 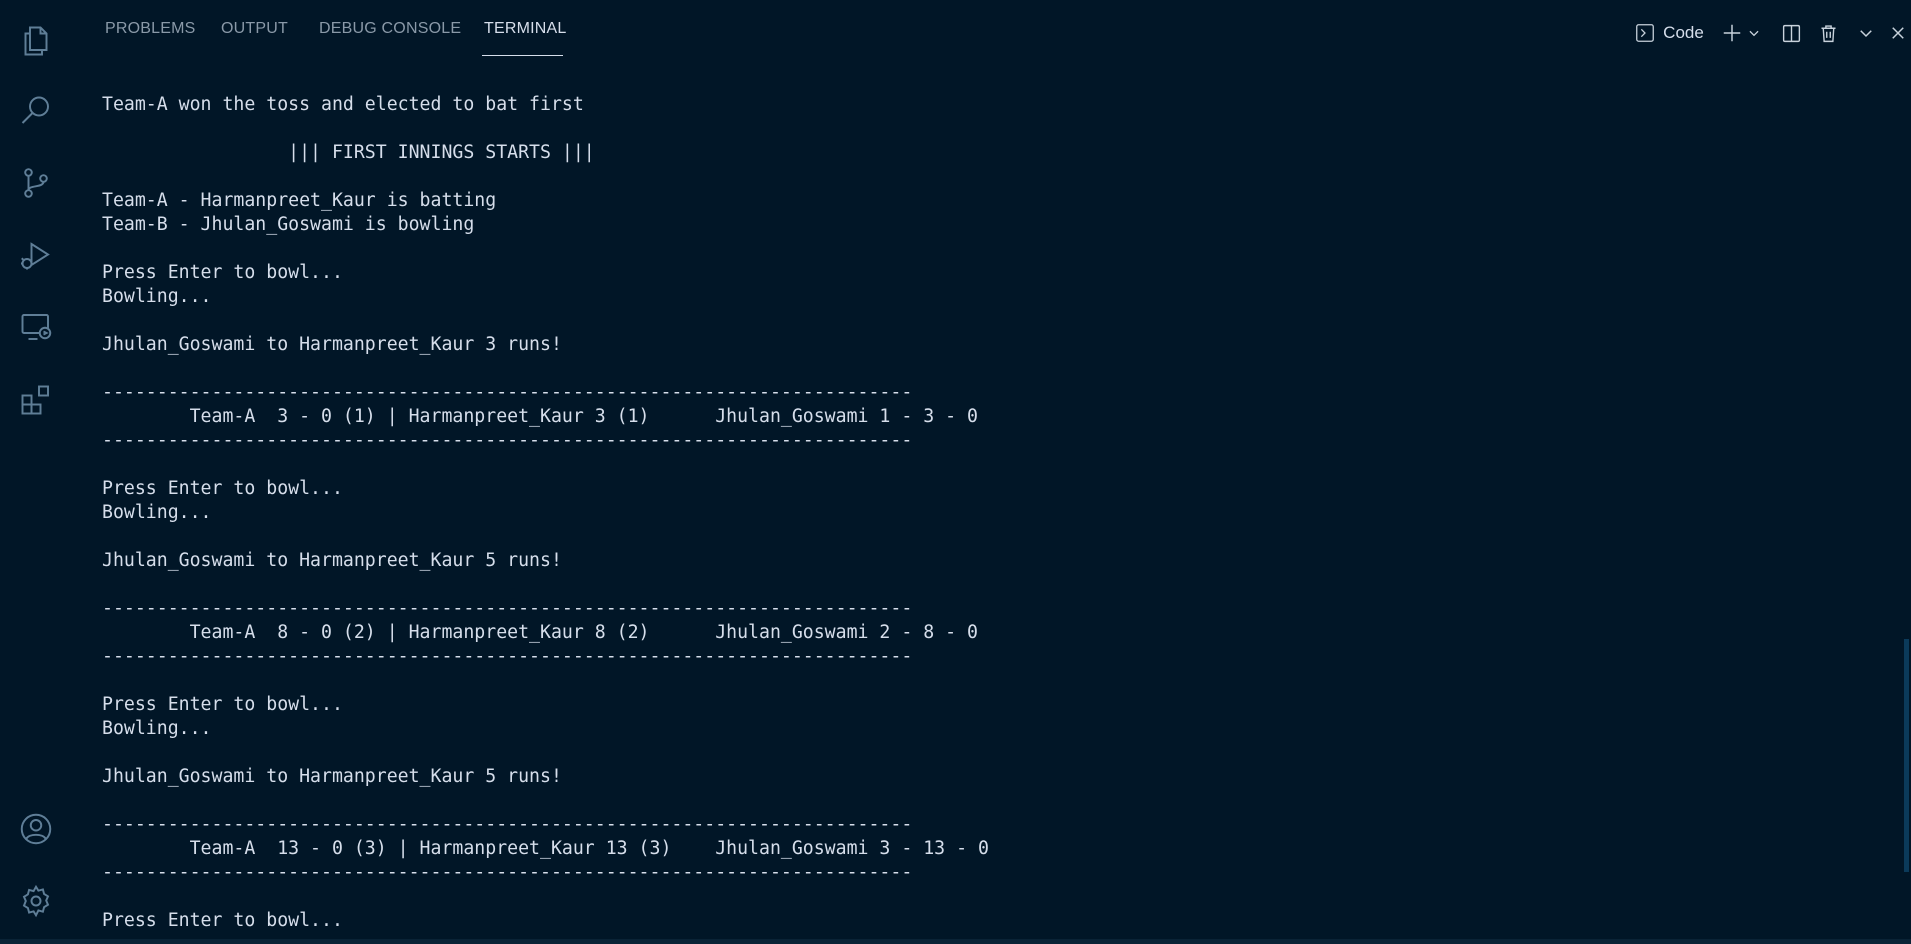 I want to click on scrollbar-thumb, so click(x=1906, y=755).